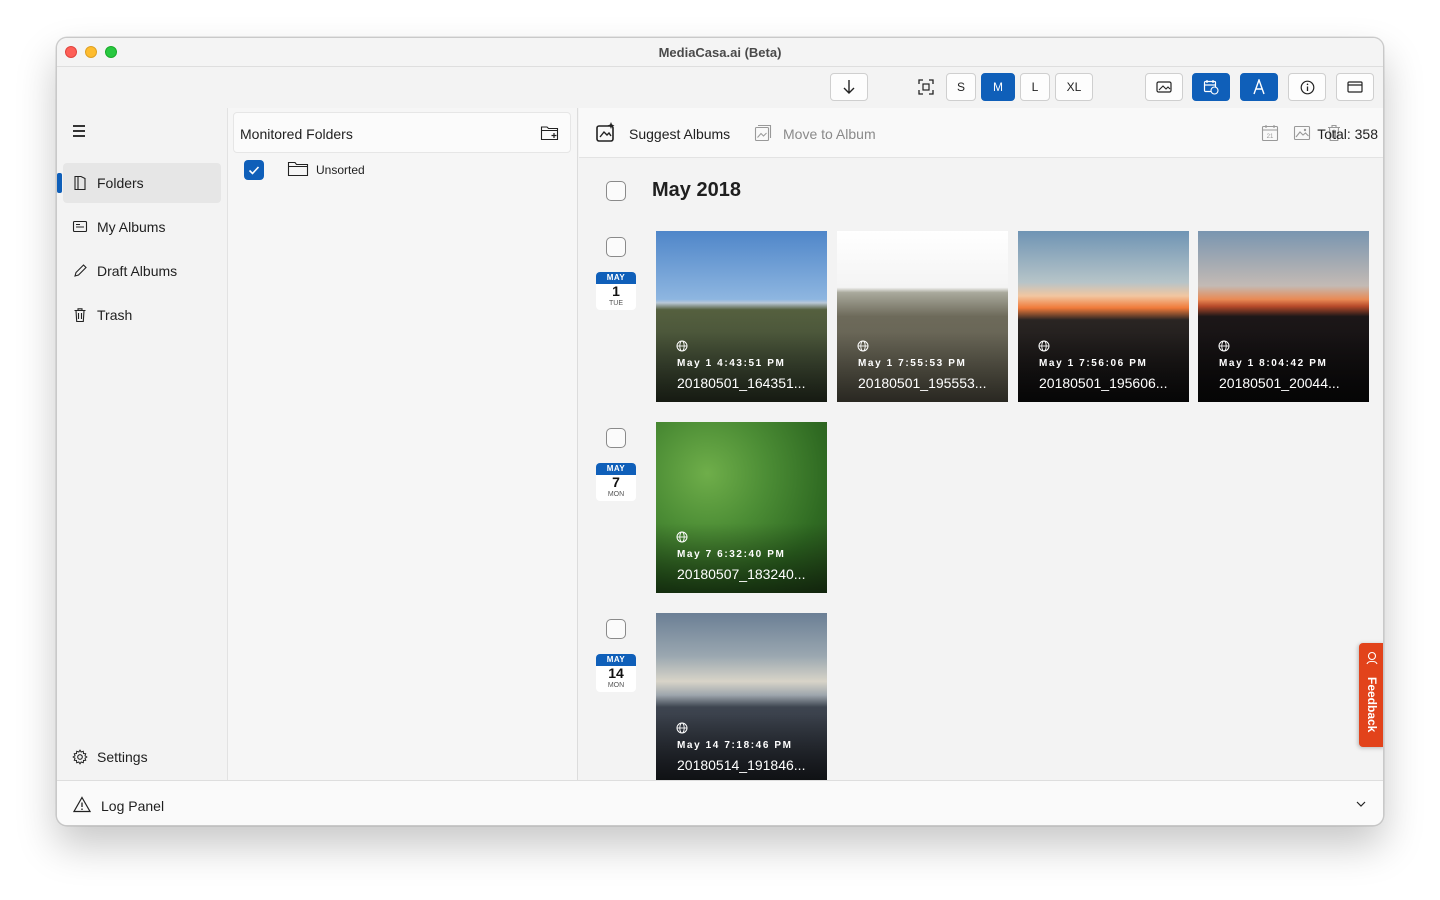 This screenshot has height=900, width=1440. Describe the element at coordinates (120, 183) in the screenshot. I see `sidebar-item-label: Folders` at that location.